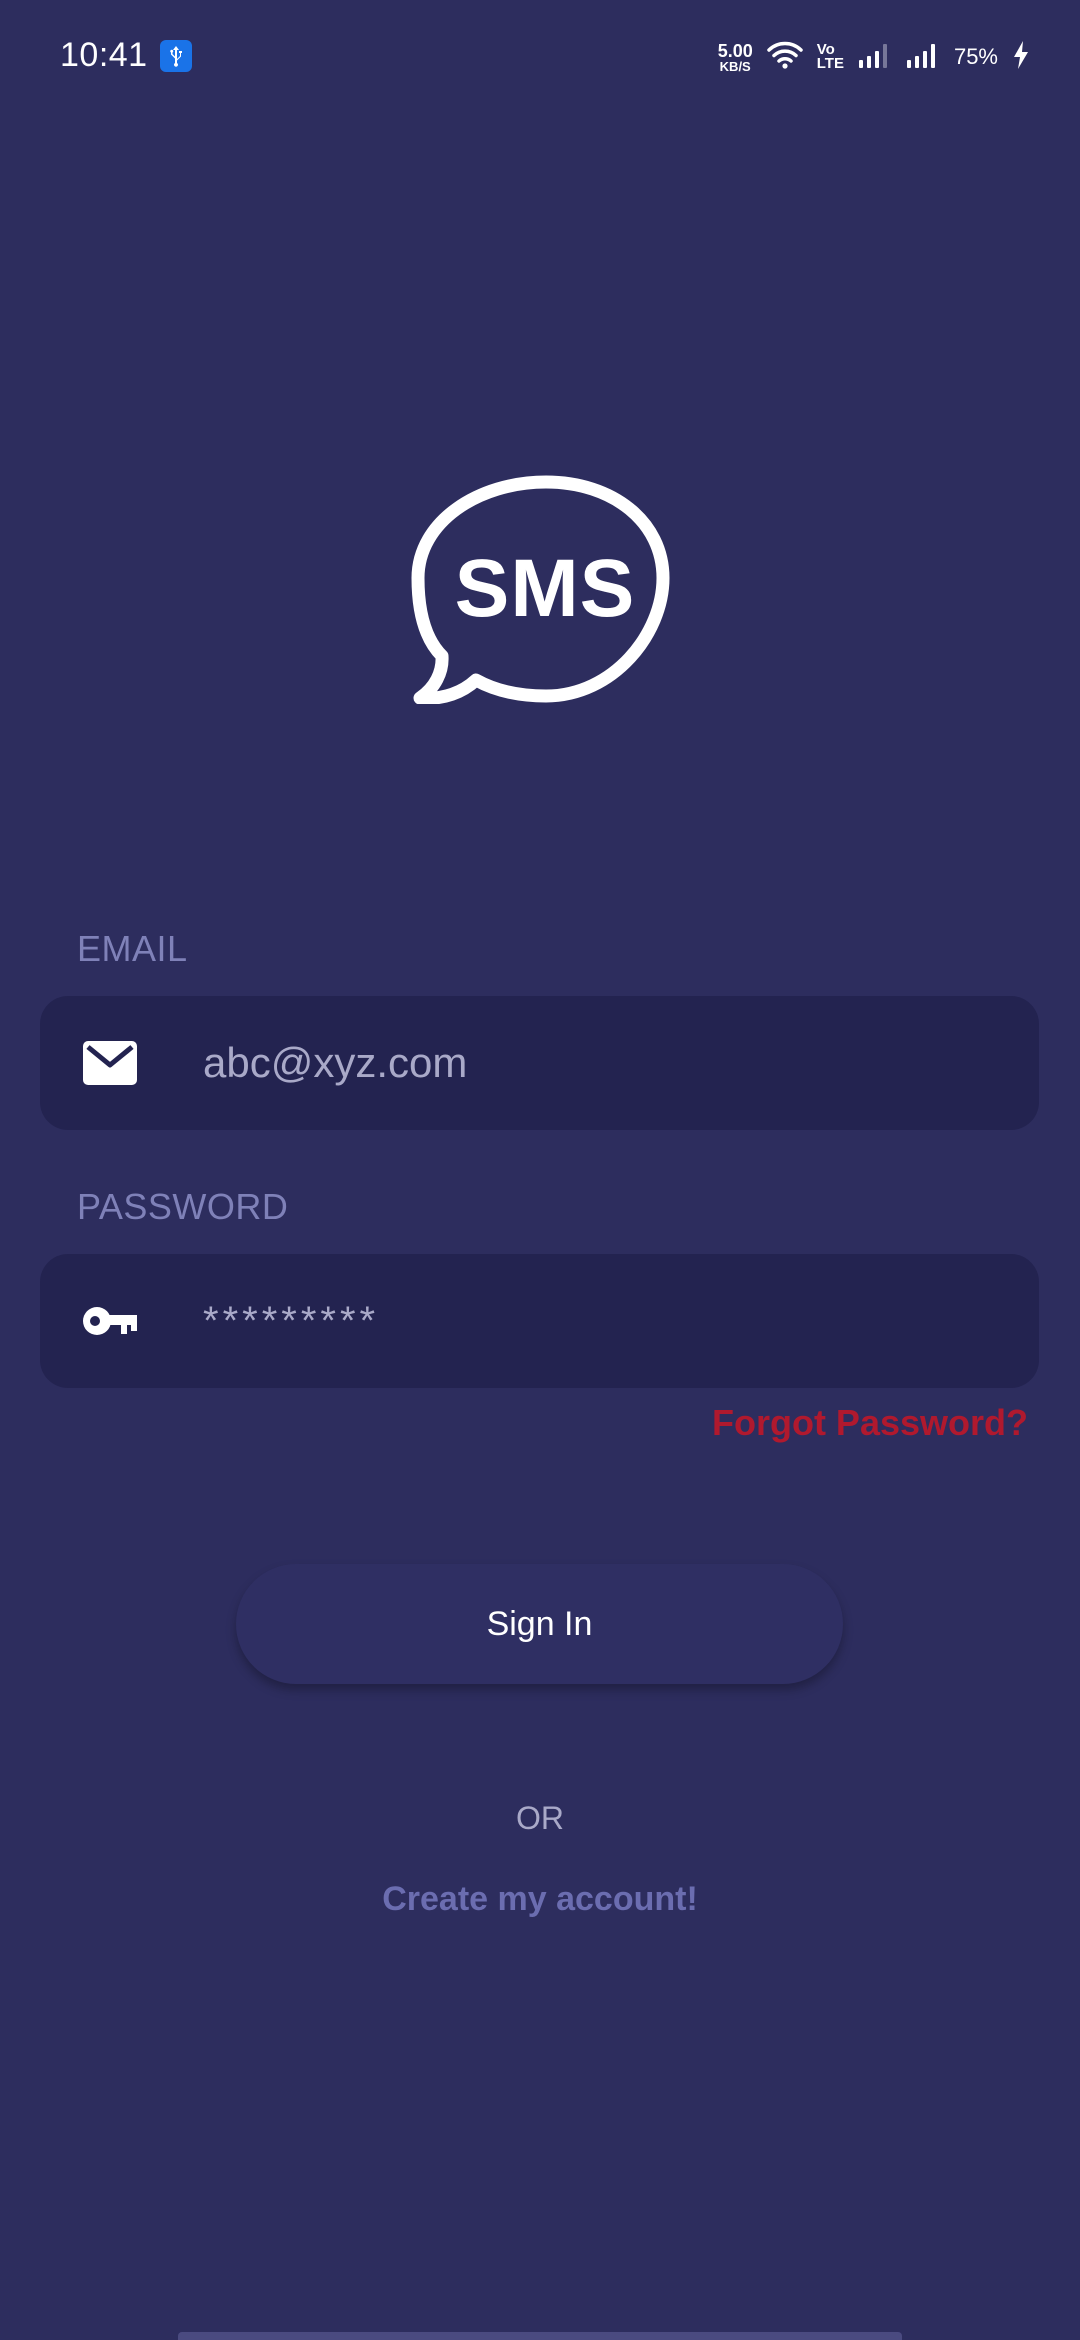 Image resolution: width=1080 pixels, height=2340 pixels. Describe the element at coordinates (784, 57) in the screenshot. I see `wifi-icon` at that location.